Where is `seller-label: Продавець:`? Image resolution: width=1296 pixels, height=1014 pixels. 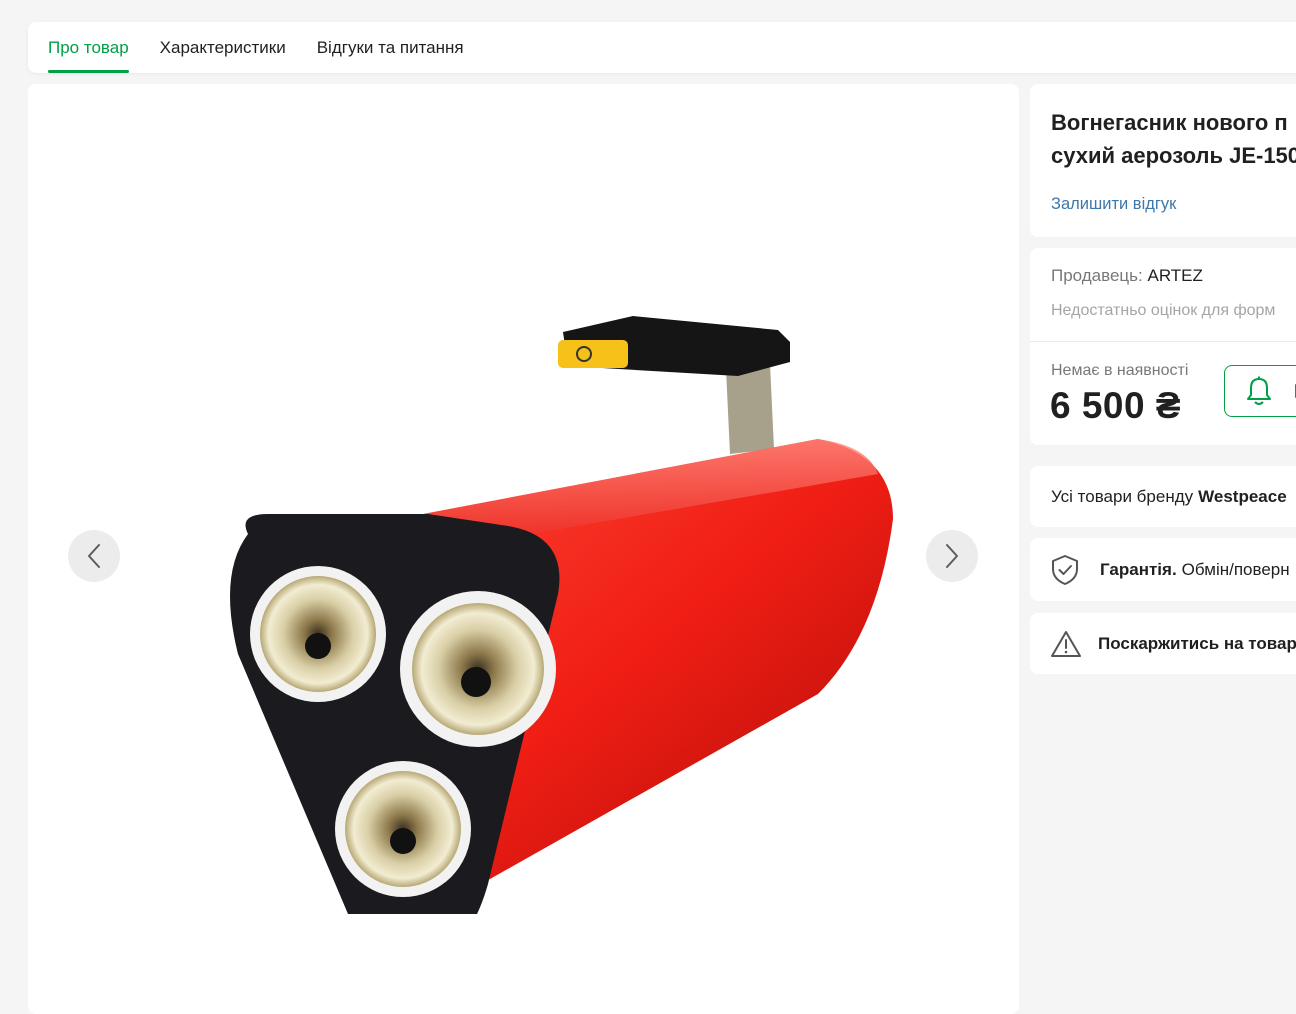 seller-label: Продавець: is located at coordinates (1097, 275).